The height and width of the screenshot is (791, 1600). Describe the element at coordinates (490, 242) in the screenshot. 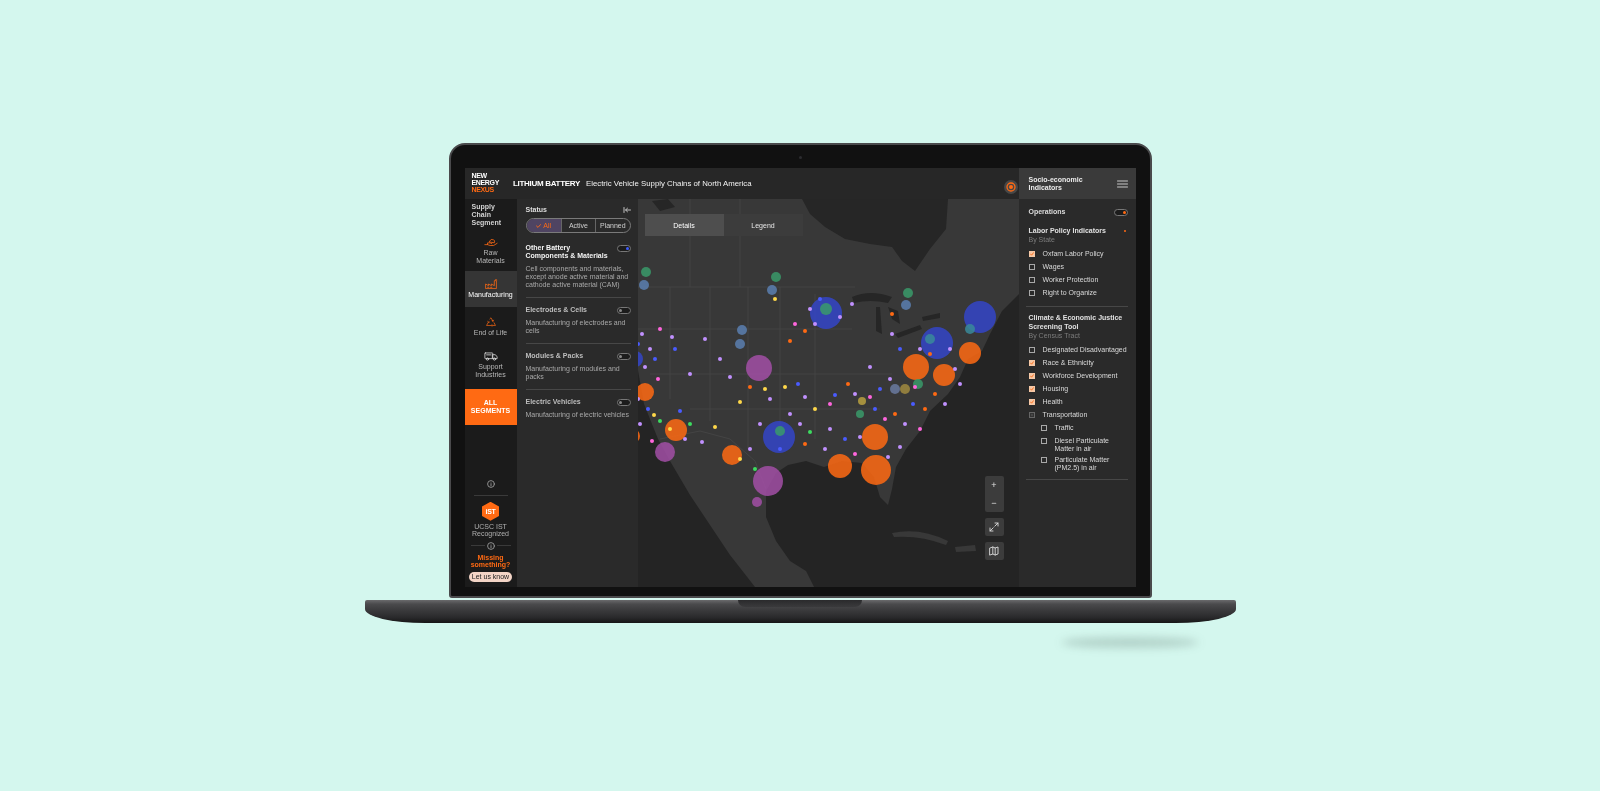

I see `hand-icon` at that location.